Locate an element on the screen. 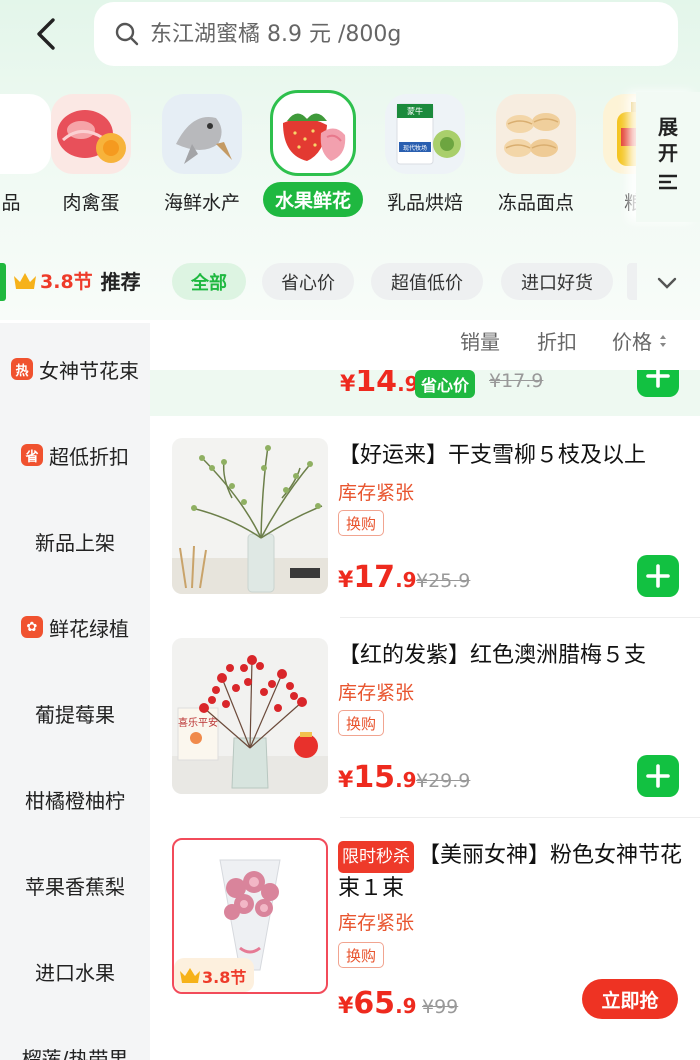 This screenshot has width=700, height=1060. recommend-tab: 3.8节 推荐 is located at coordinates (76, 280).